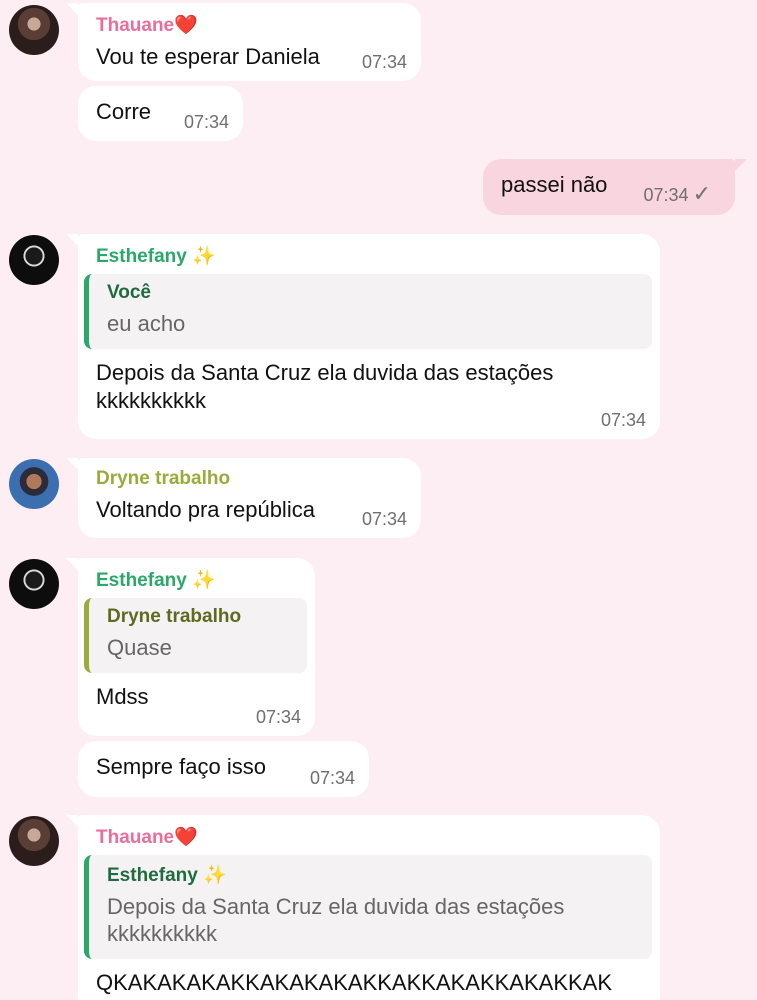 Image resolution: width=757 pixels, height=1000 pixels. I want to click on reply-sender: Esthefany ✨, so click(167, 875).